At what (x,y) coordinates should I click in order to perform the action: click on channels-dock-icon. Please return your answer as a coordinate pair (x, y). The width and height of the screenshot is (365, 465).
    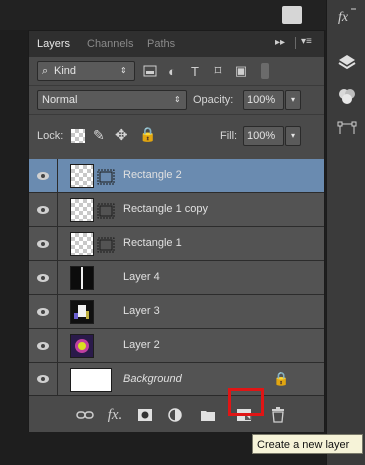
    Looking at the image, I should click on (347, 96).